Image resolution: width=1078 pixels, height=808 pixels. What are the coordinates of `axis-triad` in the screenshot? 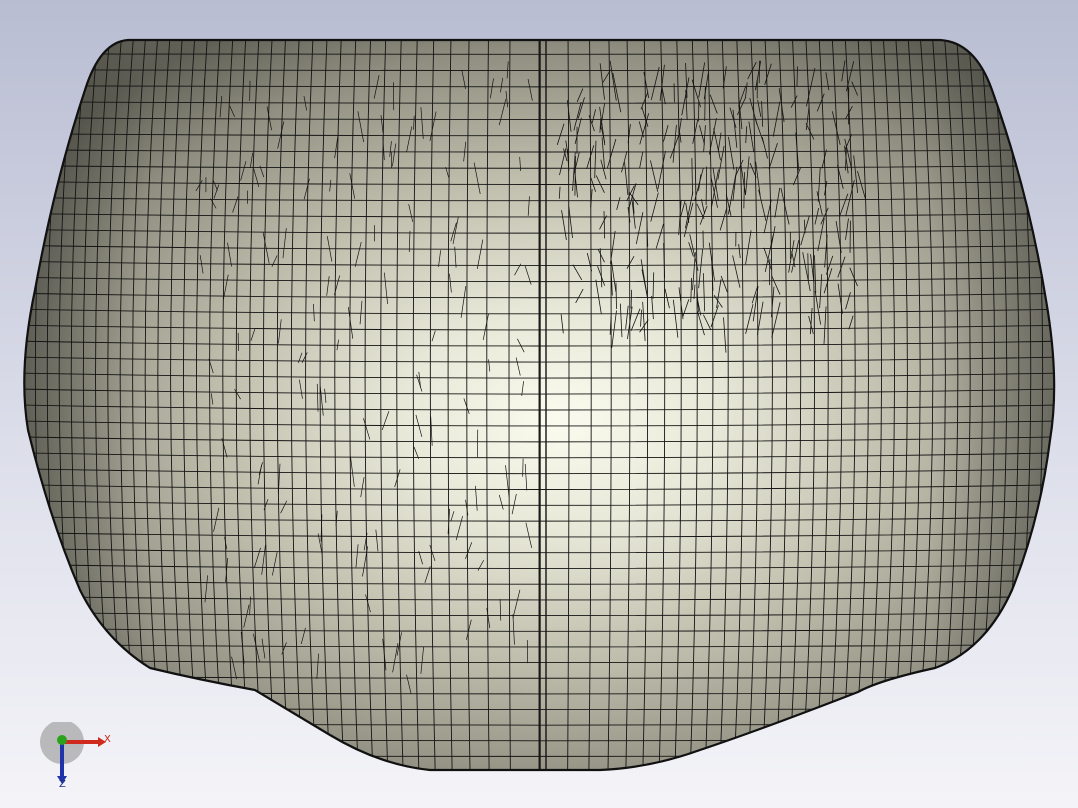 It's located at (73, 753).